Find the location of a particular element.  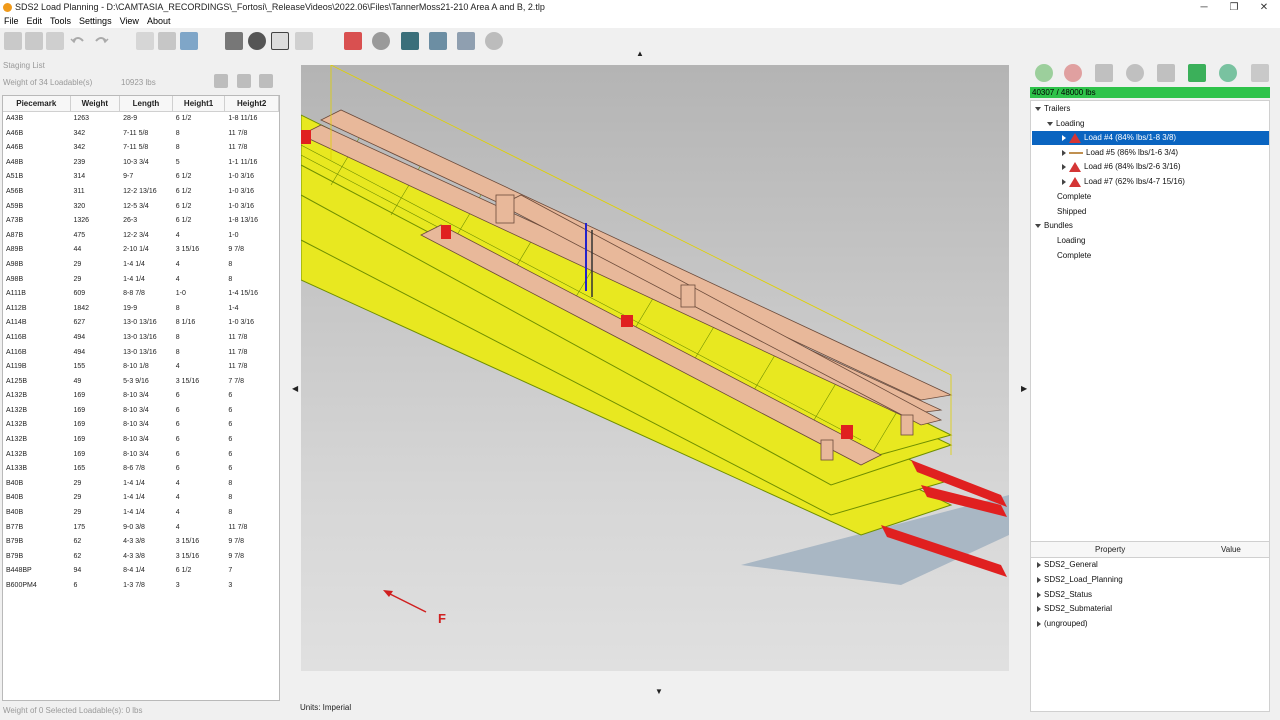

table-row: A89B 44 2-10 1/4 3 15/16 9 7/8 is located at coordinates (141, 250).